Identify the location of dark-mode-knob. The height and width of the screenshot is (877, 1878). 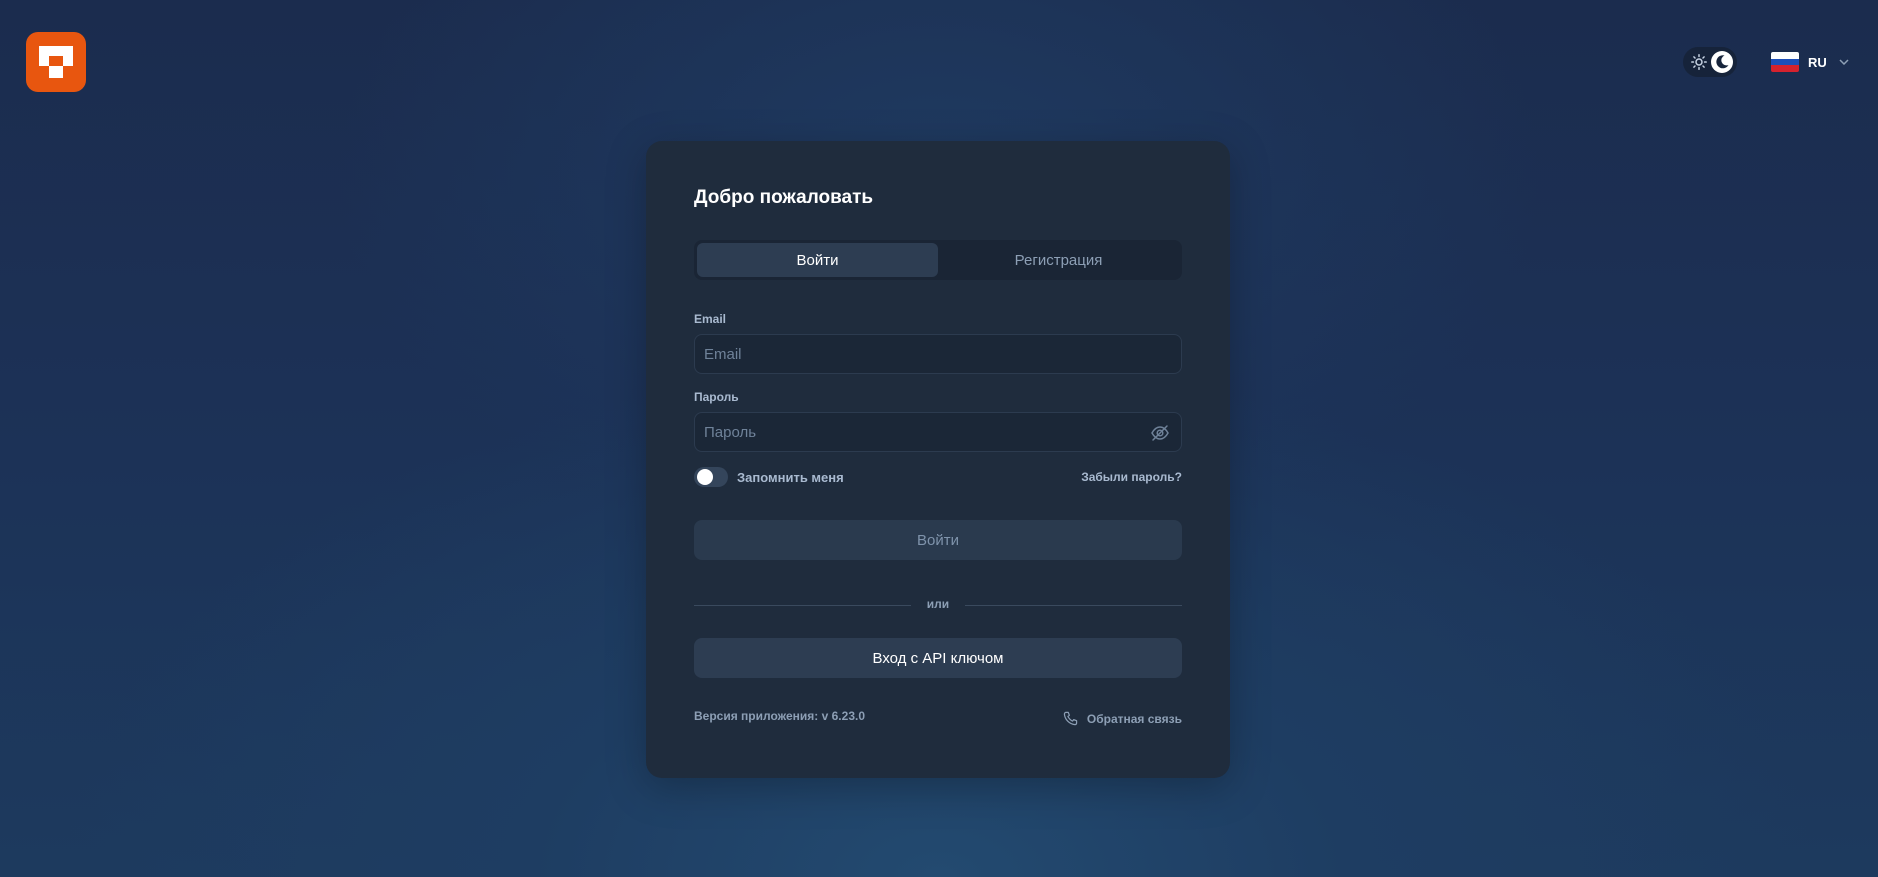
(1722, 62).